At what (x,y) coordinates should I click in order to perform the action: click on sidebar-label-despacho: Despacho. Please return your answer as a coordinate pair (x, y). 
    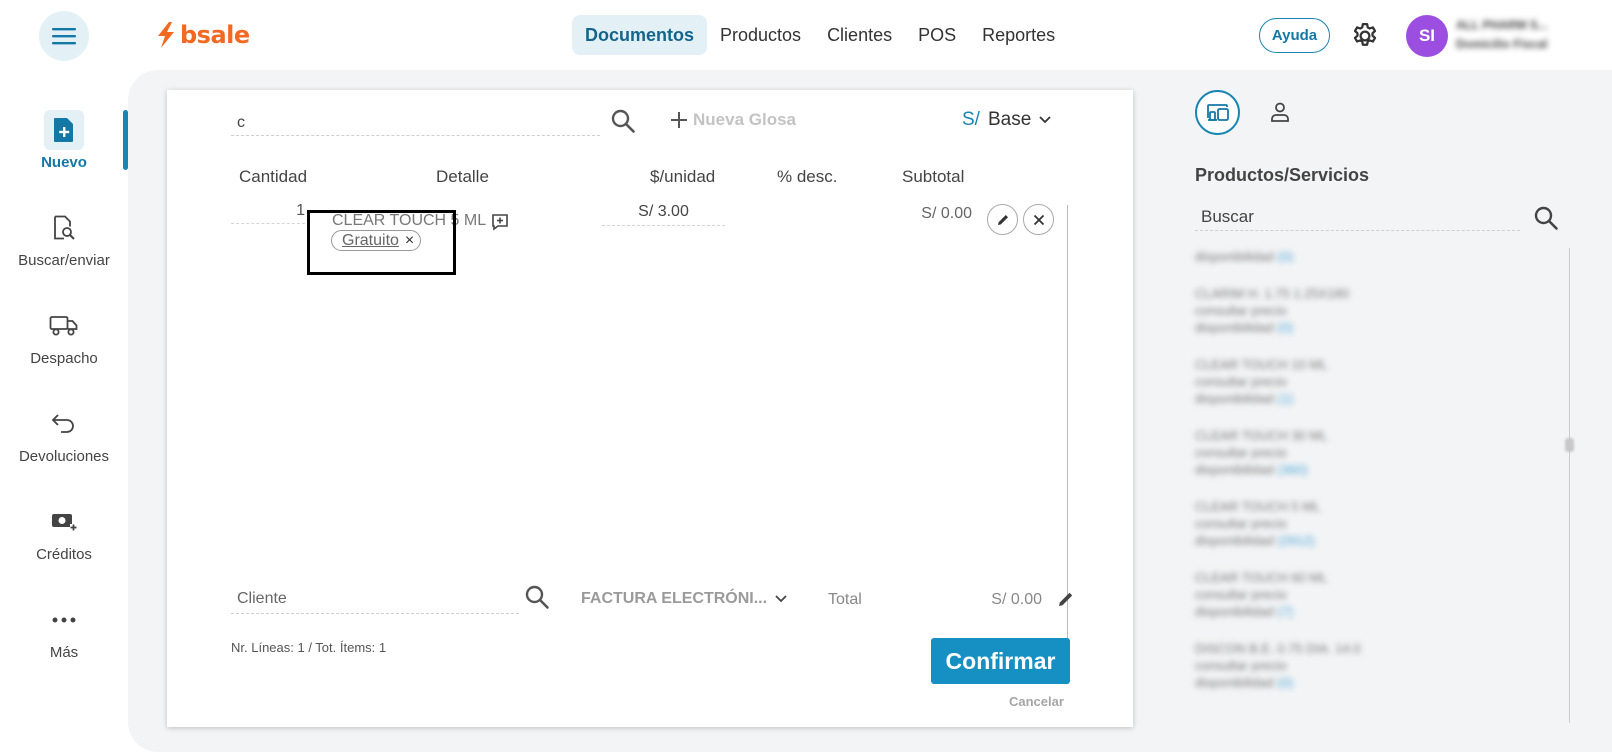
    Looking at the image, I should click on (64, 358).